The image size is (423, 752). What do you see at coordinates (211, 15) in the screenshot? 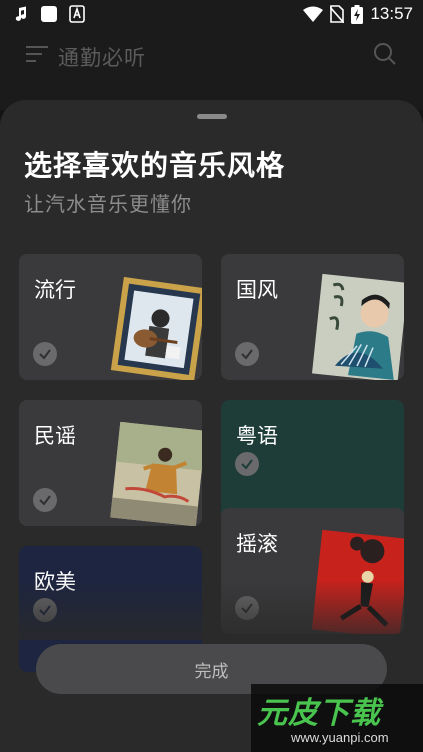
I see `status-bar: 13:57` at bounding box center [211, 15].